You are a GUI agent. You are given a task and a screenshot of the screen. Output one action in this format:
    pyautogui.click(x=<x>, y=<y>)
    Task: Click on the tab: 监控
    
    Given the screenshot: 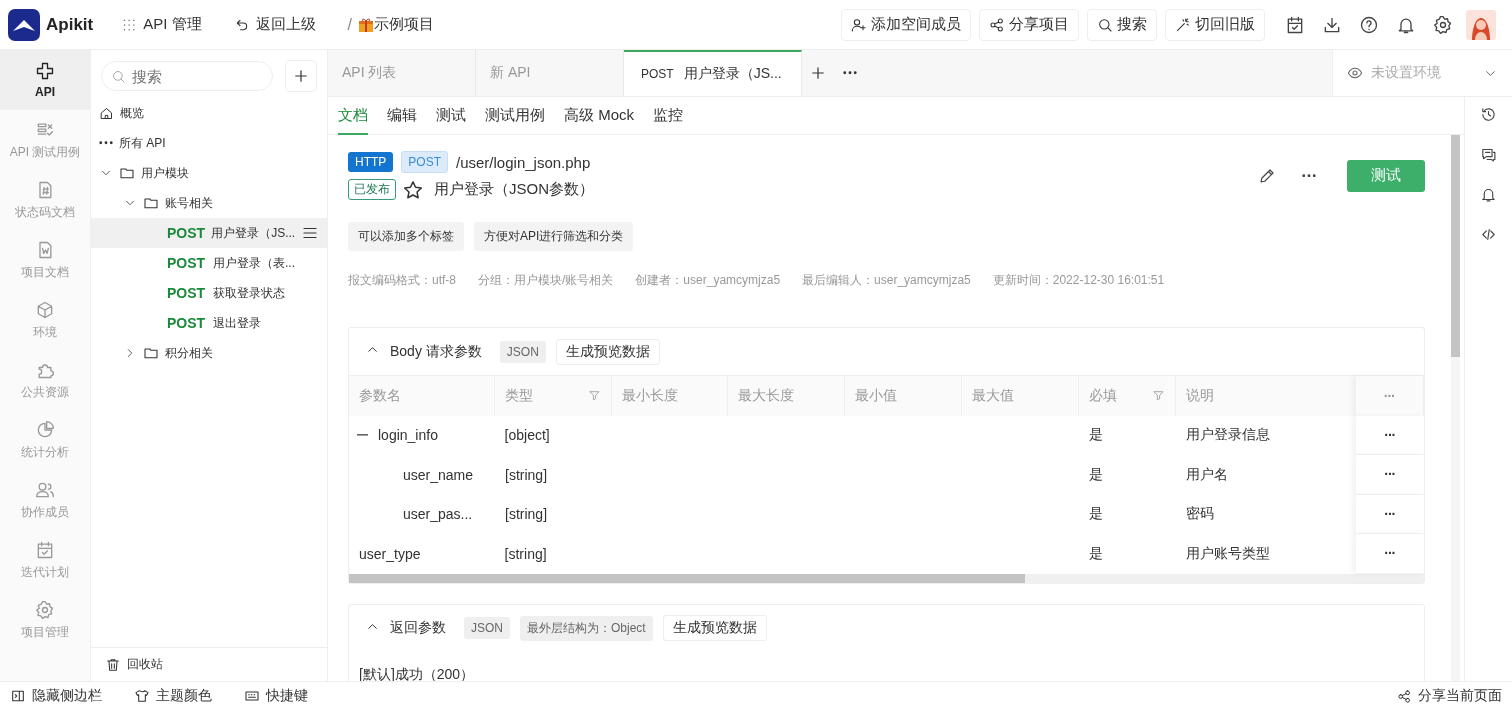 What is the action you would take?
    pyautogui.click(x=668, y=115)
    